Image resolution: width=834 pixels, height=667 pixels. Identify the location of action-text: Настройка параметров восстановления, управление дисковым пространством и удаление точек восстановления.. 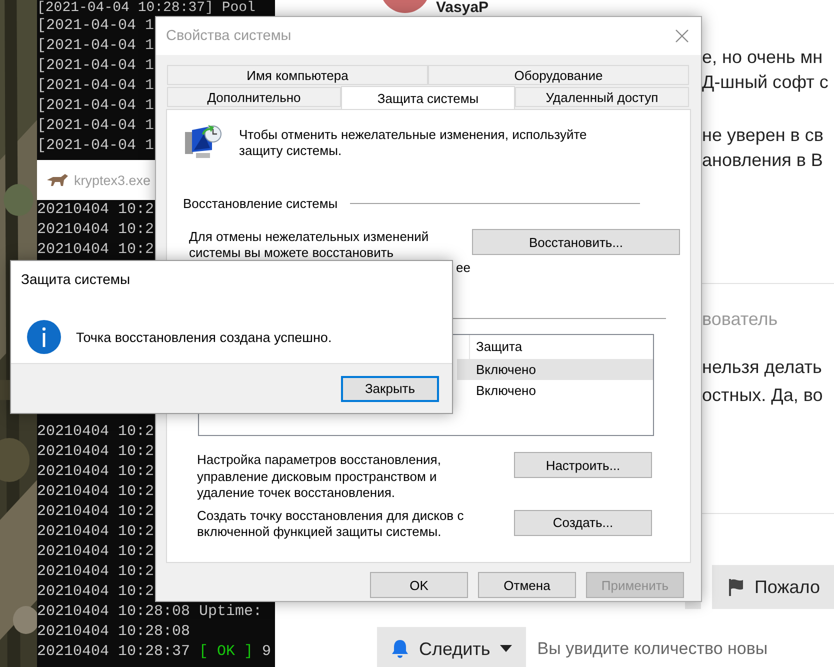
(319, 477).